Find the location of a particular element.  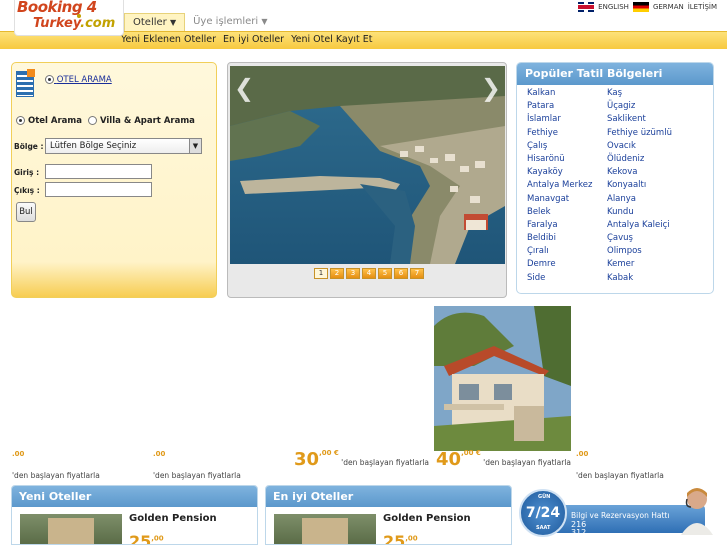

region-link: Kayaköy is located at coordinates (567, 172).